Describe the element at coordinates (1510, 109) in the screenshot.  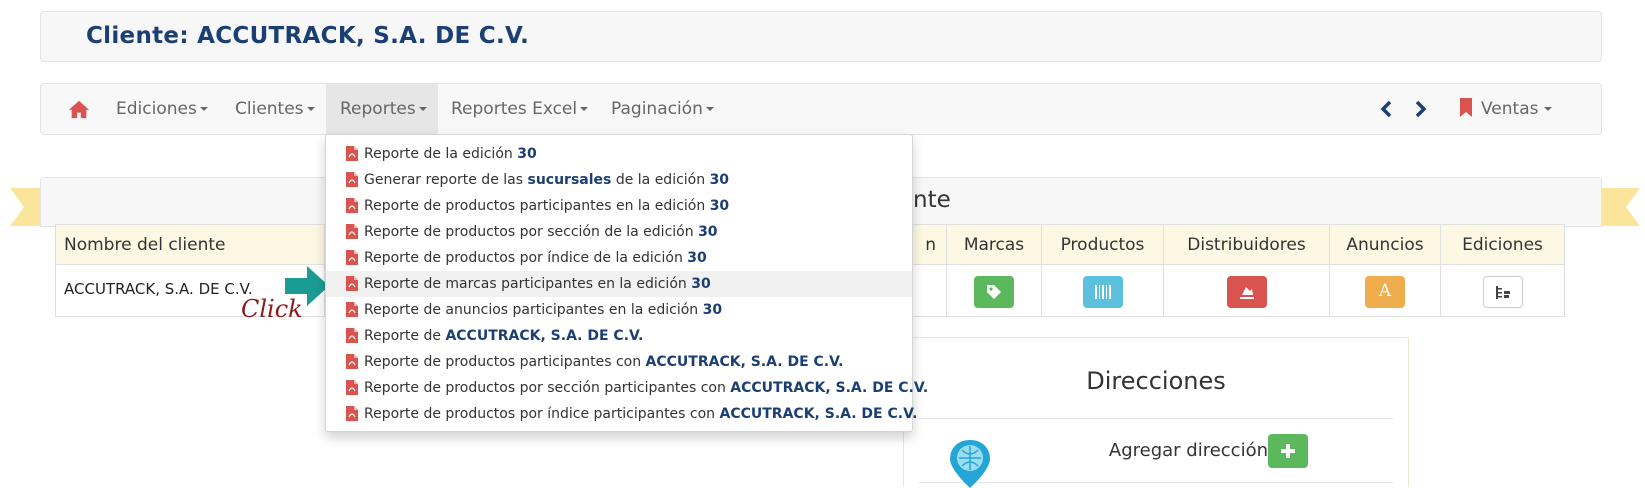
I see `nav-ventas-label: Ventas` at that location.